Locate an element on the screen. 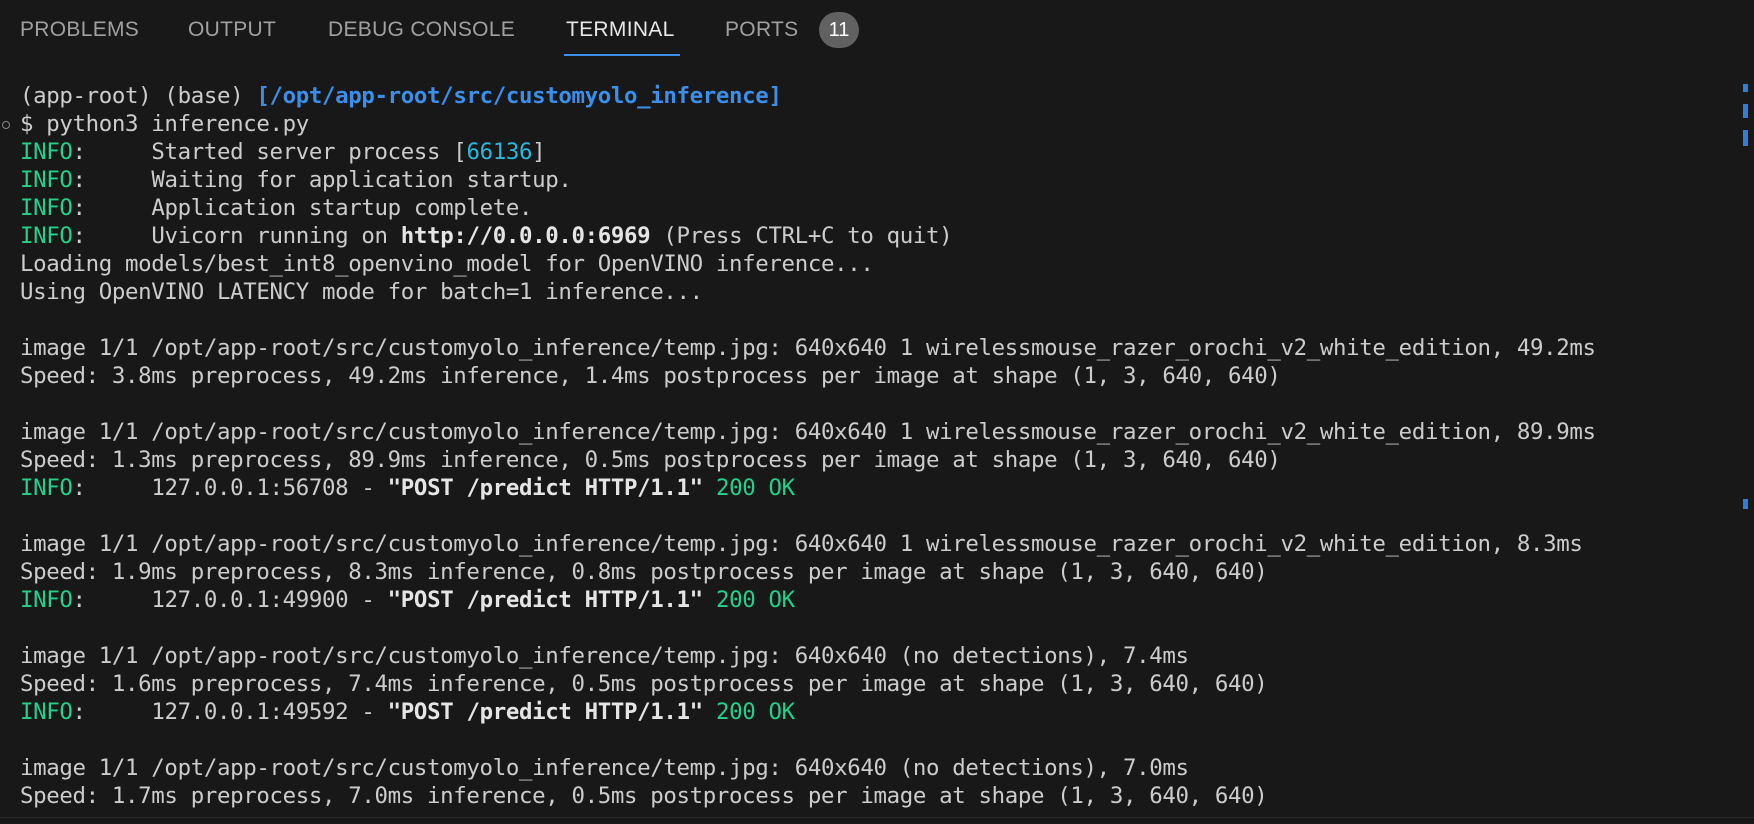 The width and height of the screenshot is (1754, 824). log-line: INFO: Application startup complete. is located at coordinates (880, 208).